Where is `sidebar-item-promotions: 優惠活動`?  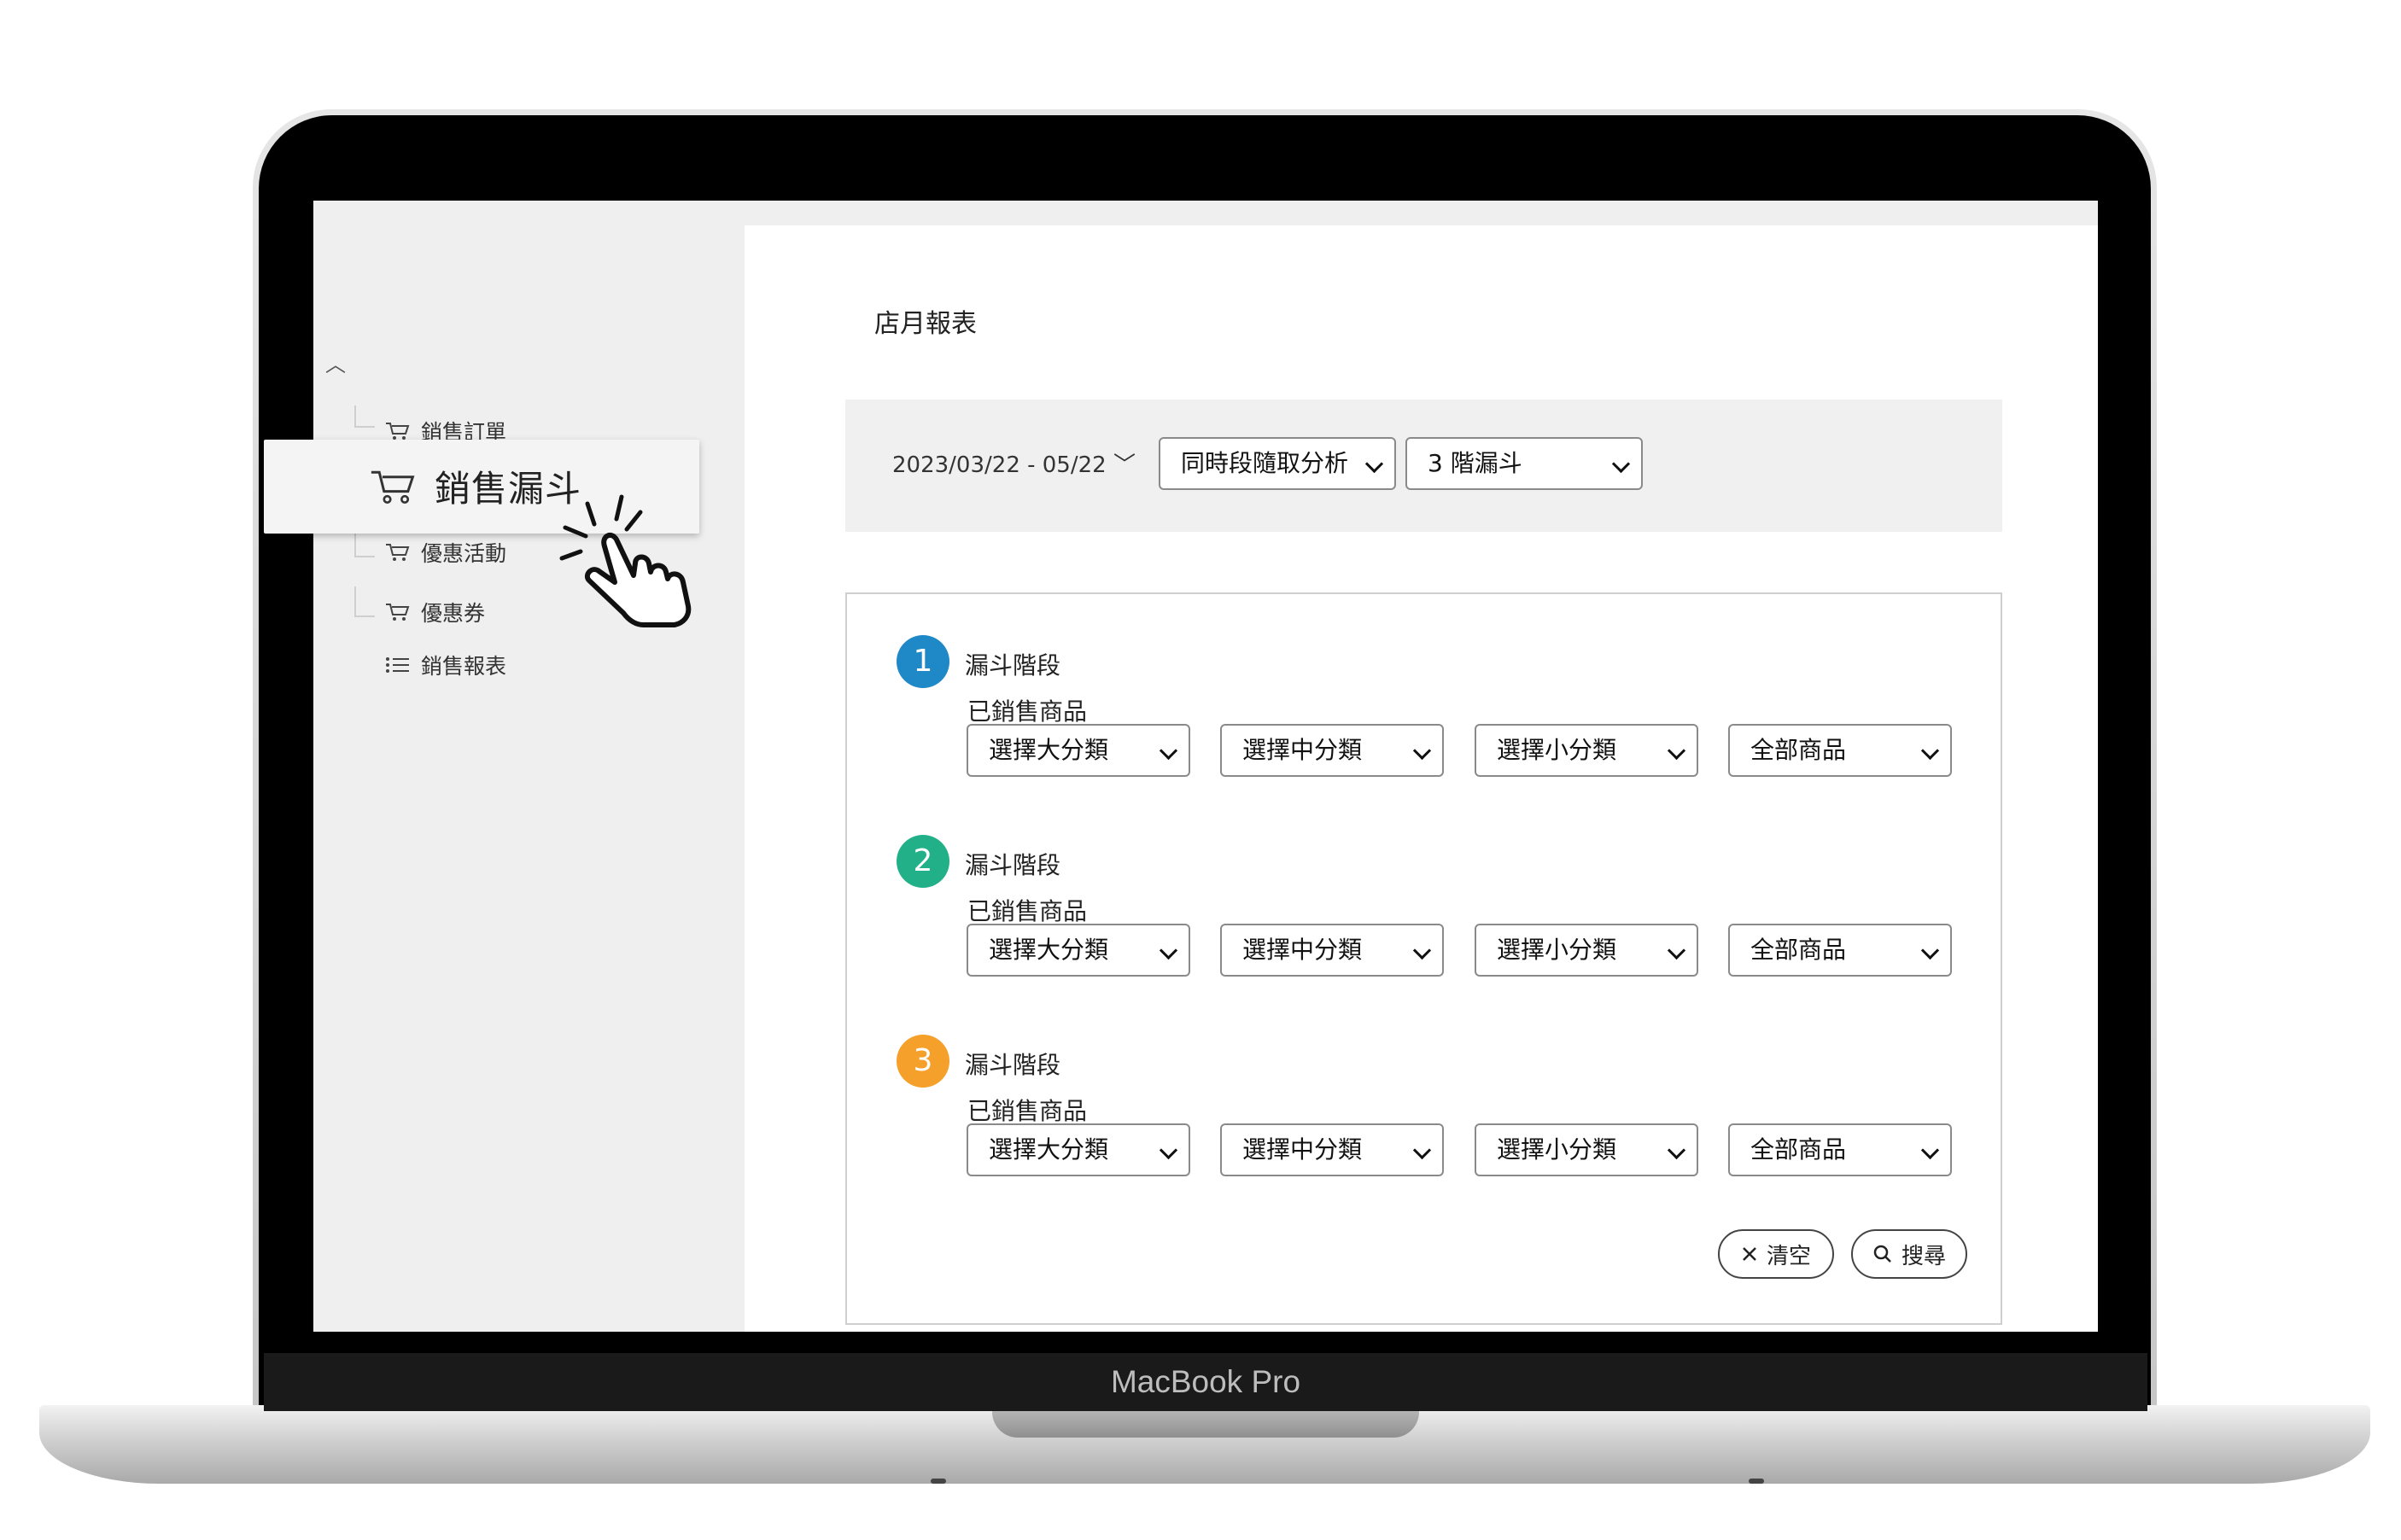 sidebar-item-promotions: 優惠活動 is located at coordinates (445, 552).